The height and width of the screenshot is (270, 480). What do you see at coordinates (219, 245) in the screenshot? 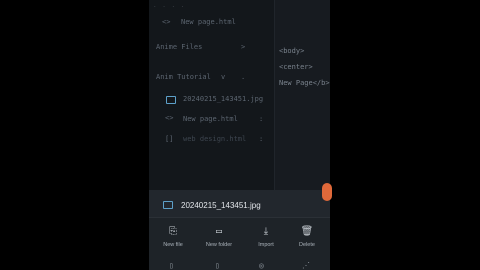
I see `new-folder-label: New folder` at bounding box center [219, 245].